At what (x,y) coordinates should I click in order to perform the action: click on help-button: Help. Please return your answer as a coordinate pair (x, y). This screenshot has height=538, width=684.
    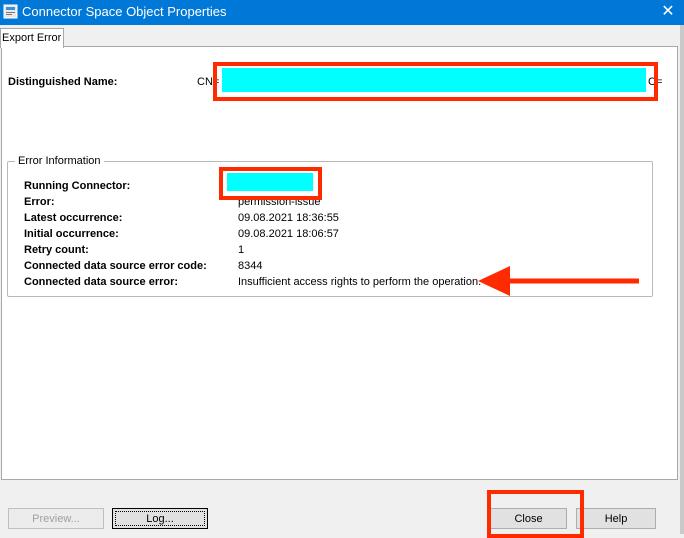
    Looking at the image, I should click on (616, 518).